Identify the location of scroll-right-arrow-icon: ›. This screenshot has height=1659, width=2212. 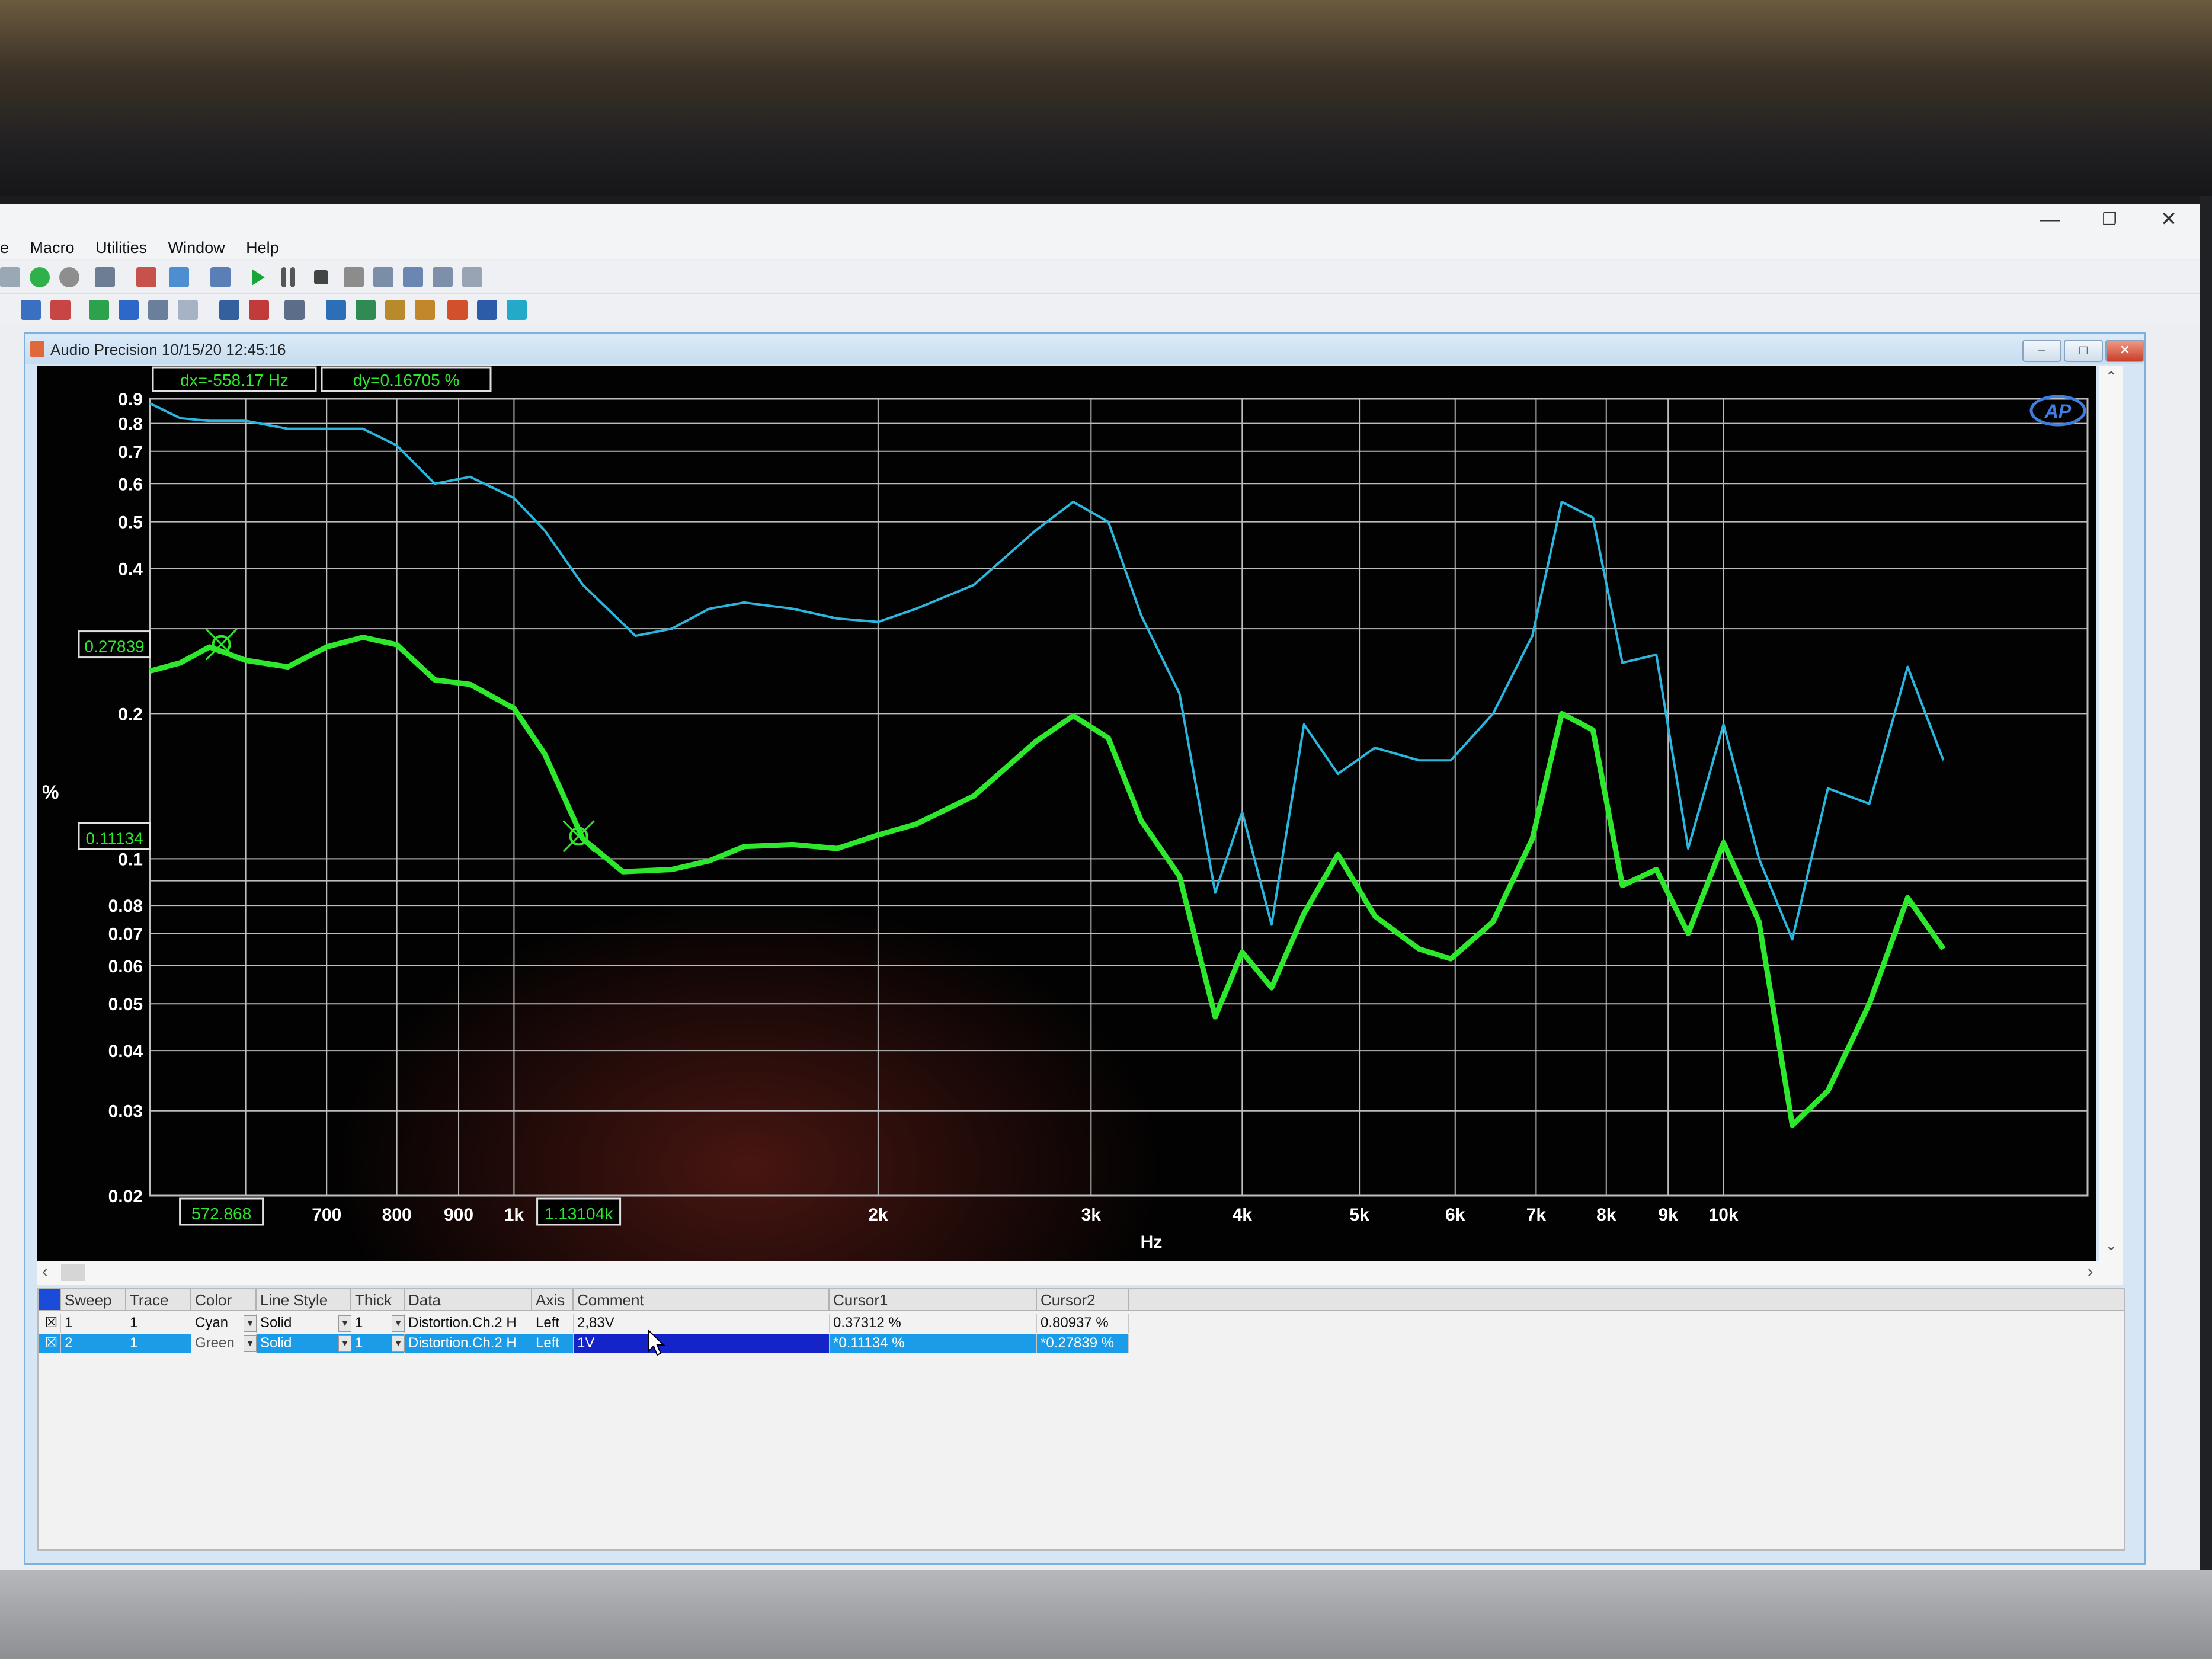
(2090, 1271).